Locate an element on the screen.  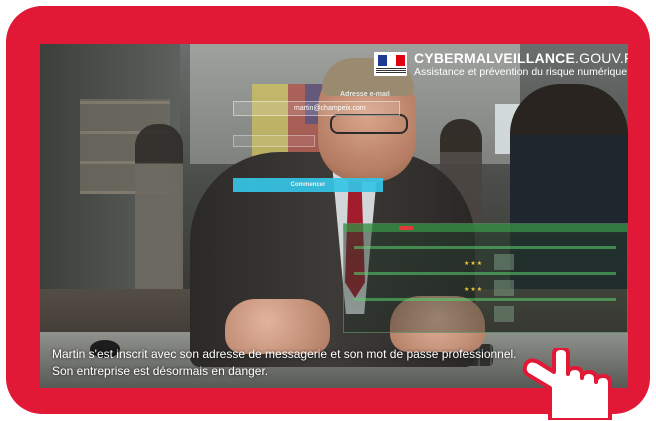
brand-tld: .GOUV.FR is located at coordinates (601, 58).